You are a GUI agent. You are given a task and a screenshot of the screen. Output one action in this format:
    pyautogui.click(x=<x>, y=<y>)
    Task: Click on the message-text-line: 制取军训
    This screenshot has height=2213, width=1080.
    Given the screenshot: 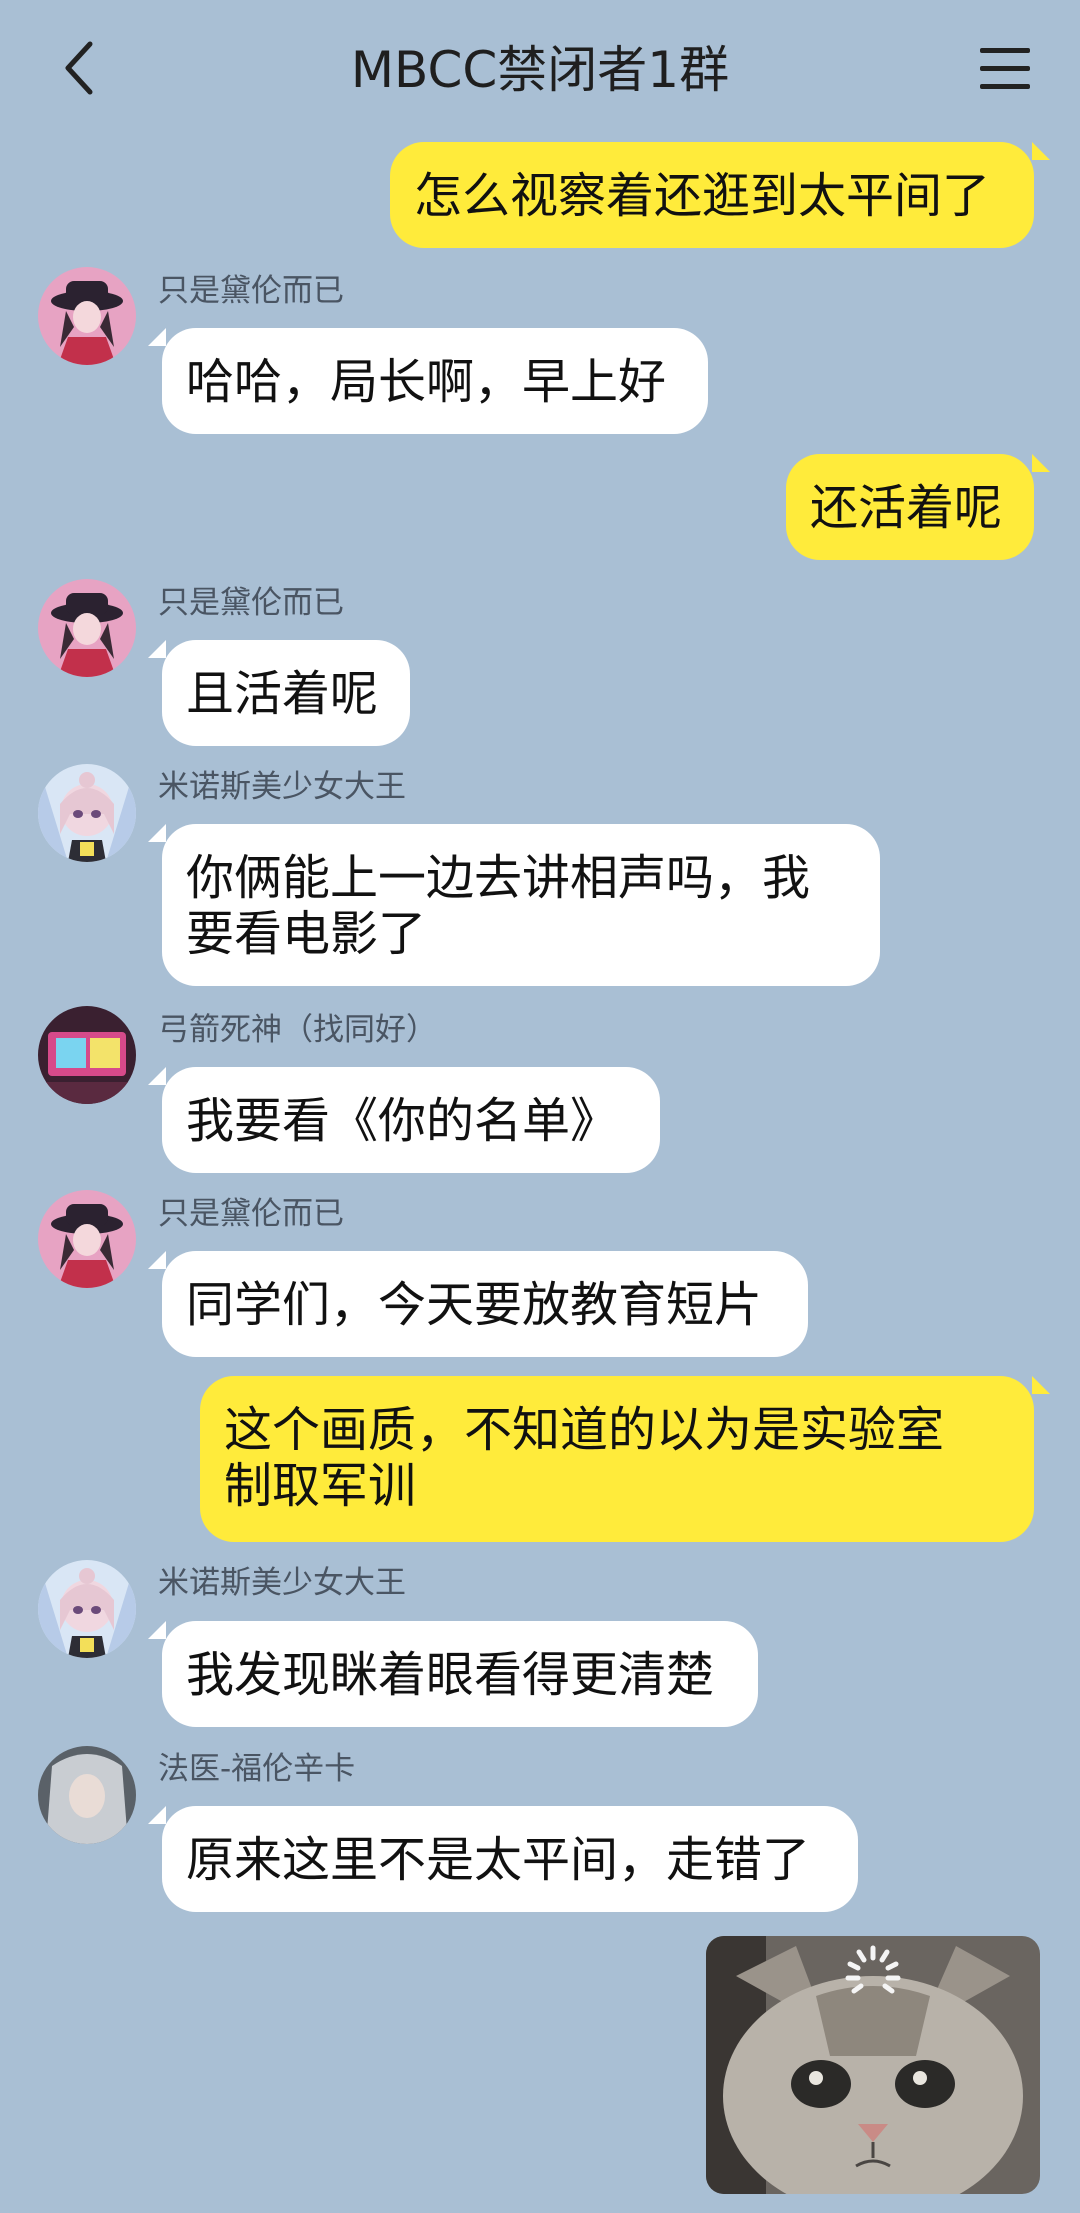 What is the action you would take?
    pyautogui.click(x=320, y=1486)
    